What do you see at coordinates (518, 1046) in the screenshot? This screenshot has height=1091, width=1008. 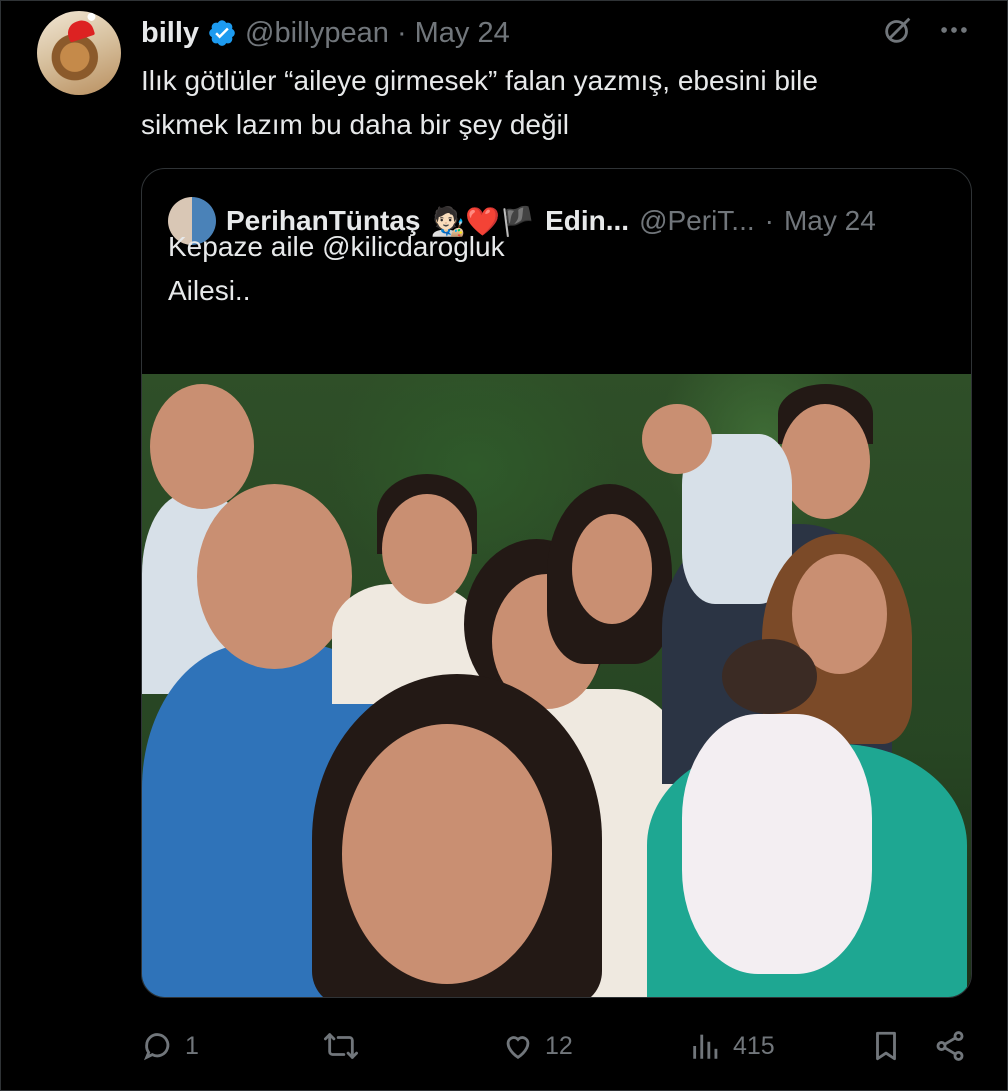 I see `like-icon` at bounding box center [518, 1046].